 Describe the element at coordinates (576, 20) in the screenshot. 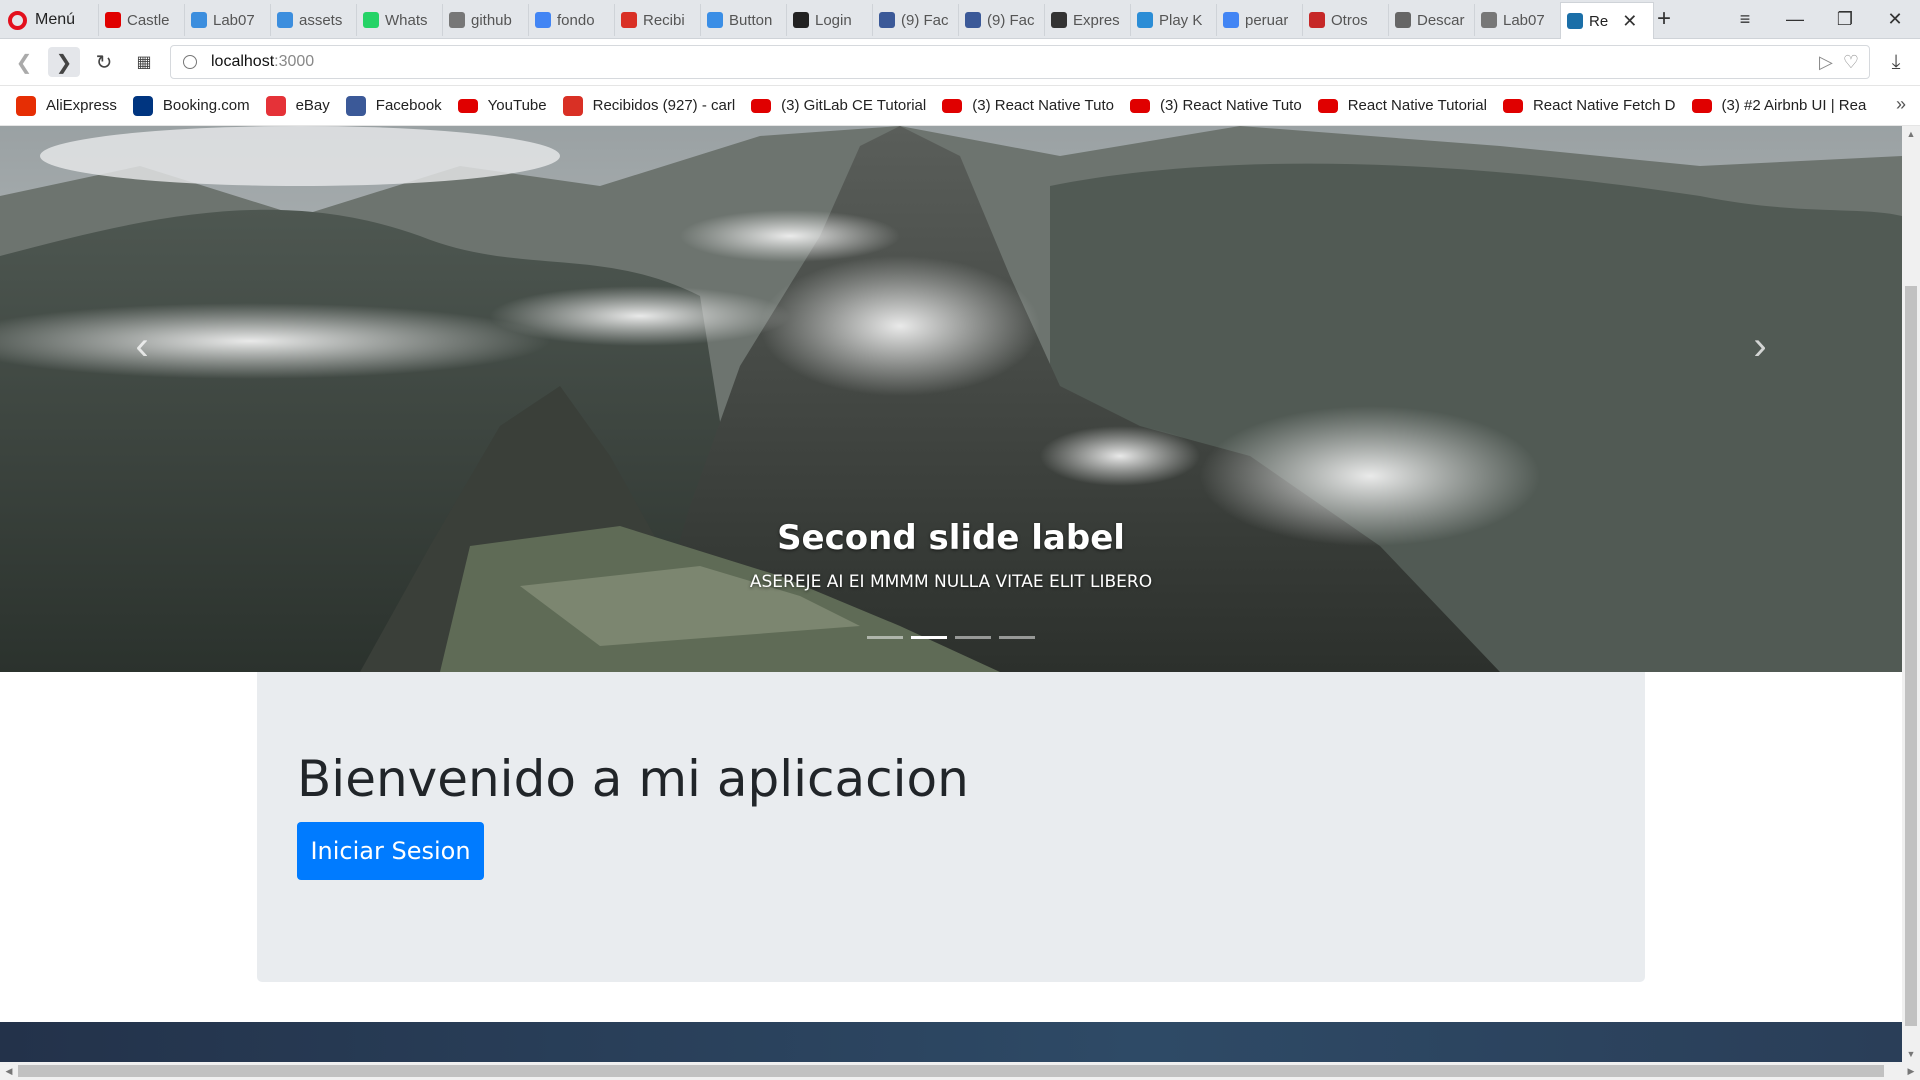

I see `tab-label: fondo` at that location.